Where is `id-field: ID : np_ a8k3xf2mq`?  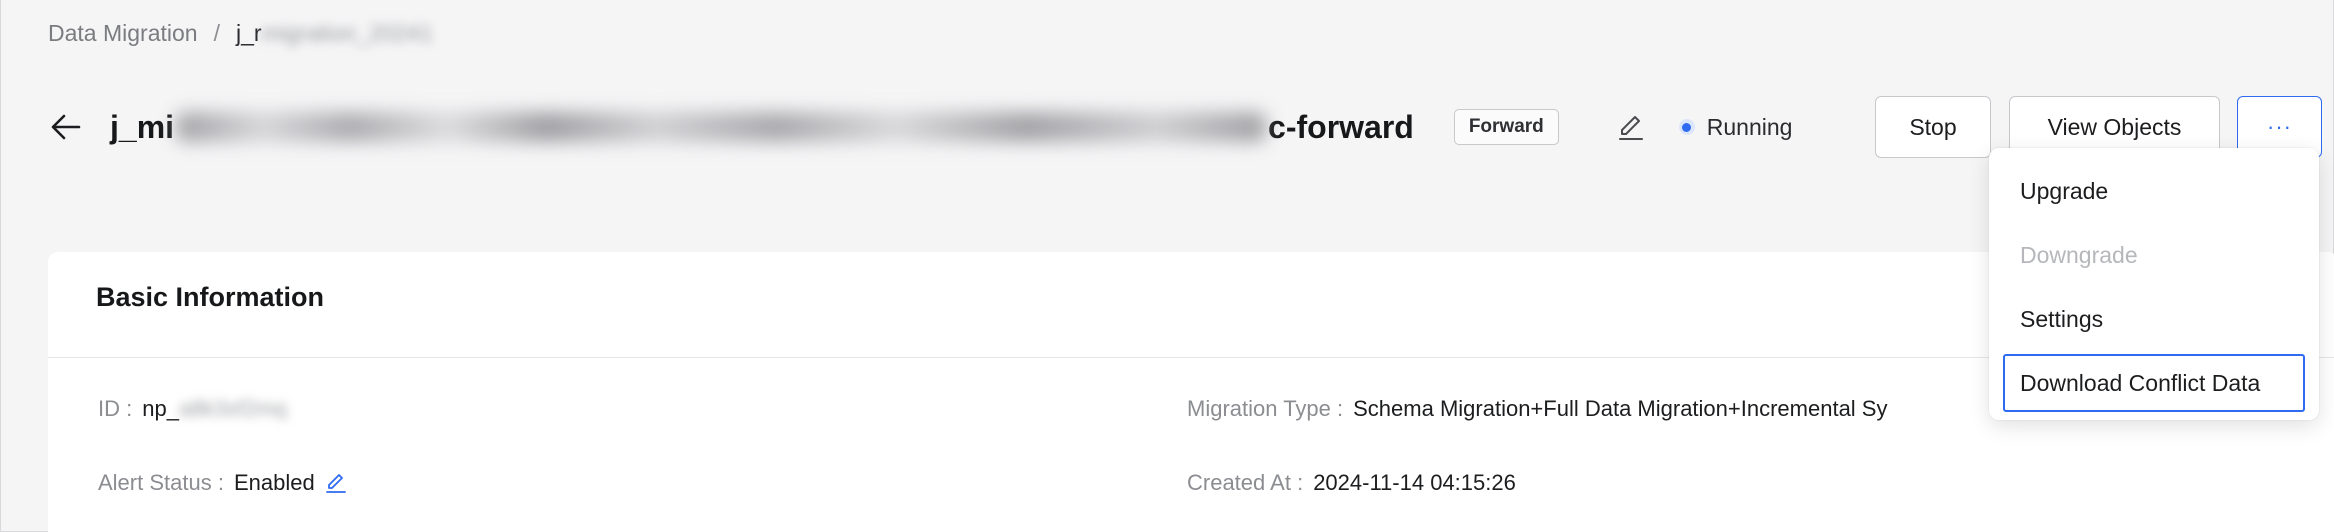 id-field: ID : np_ a8k3xf2mq is located at coordinates (192, 409).